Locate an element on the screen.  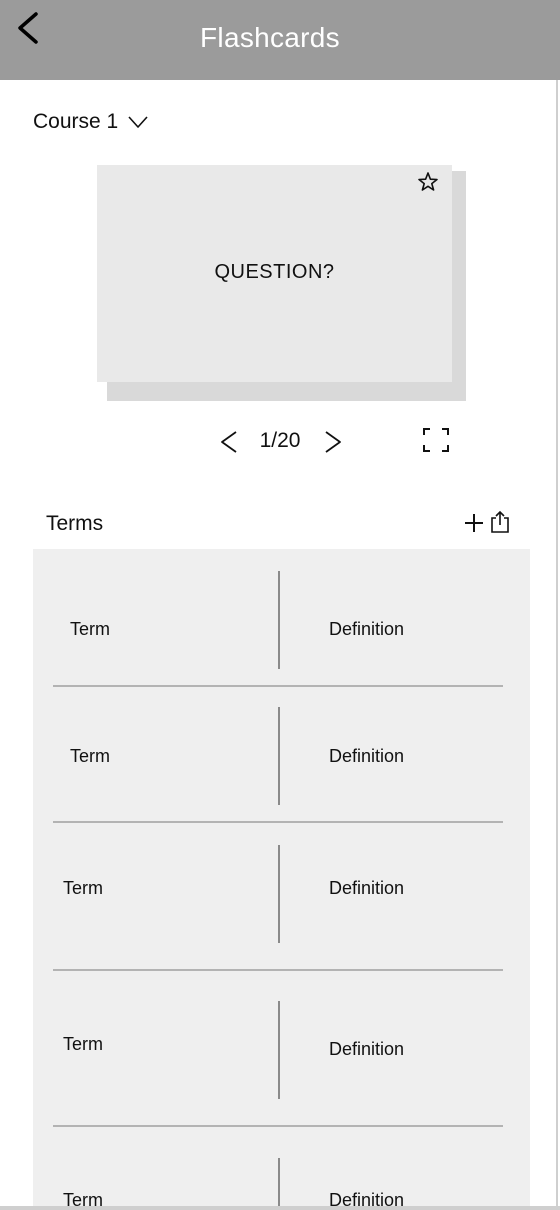
star-icon is located at coordinates (428, 181).